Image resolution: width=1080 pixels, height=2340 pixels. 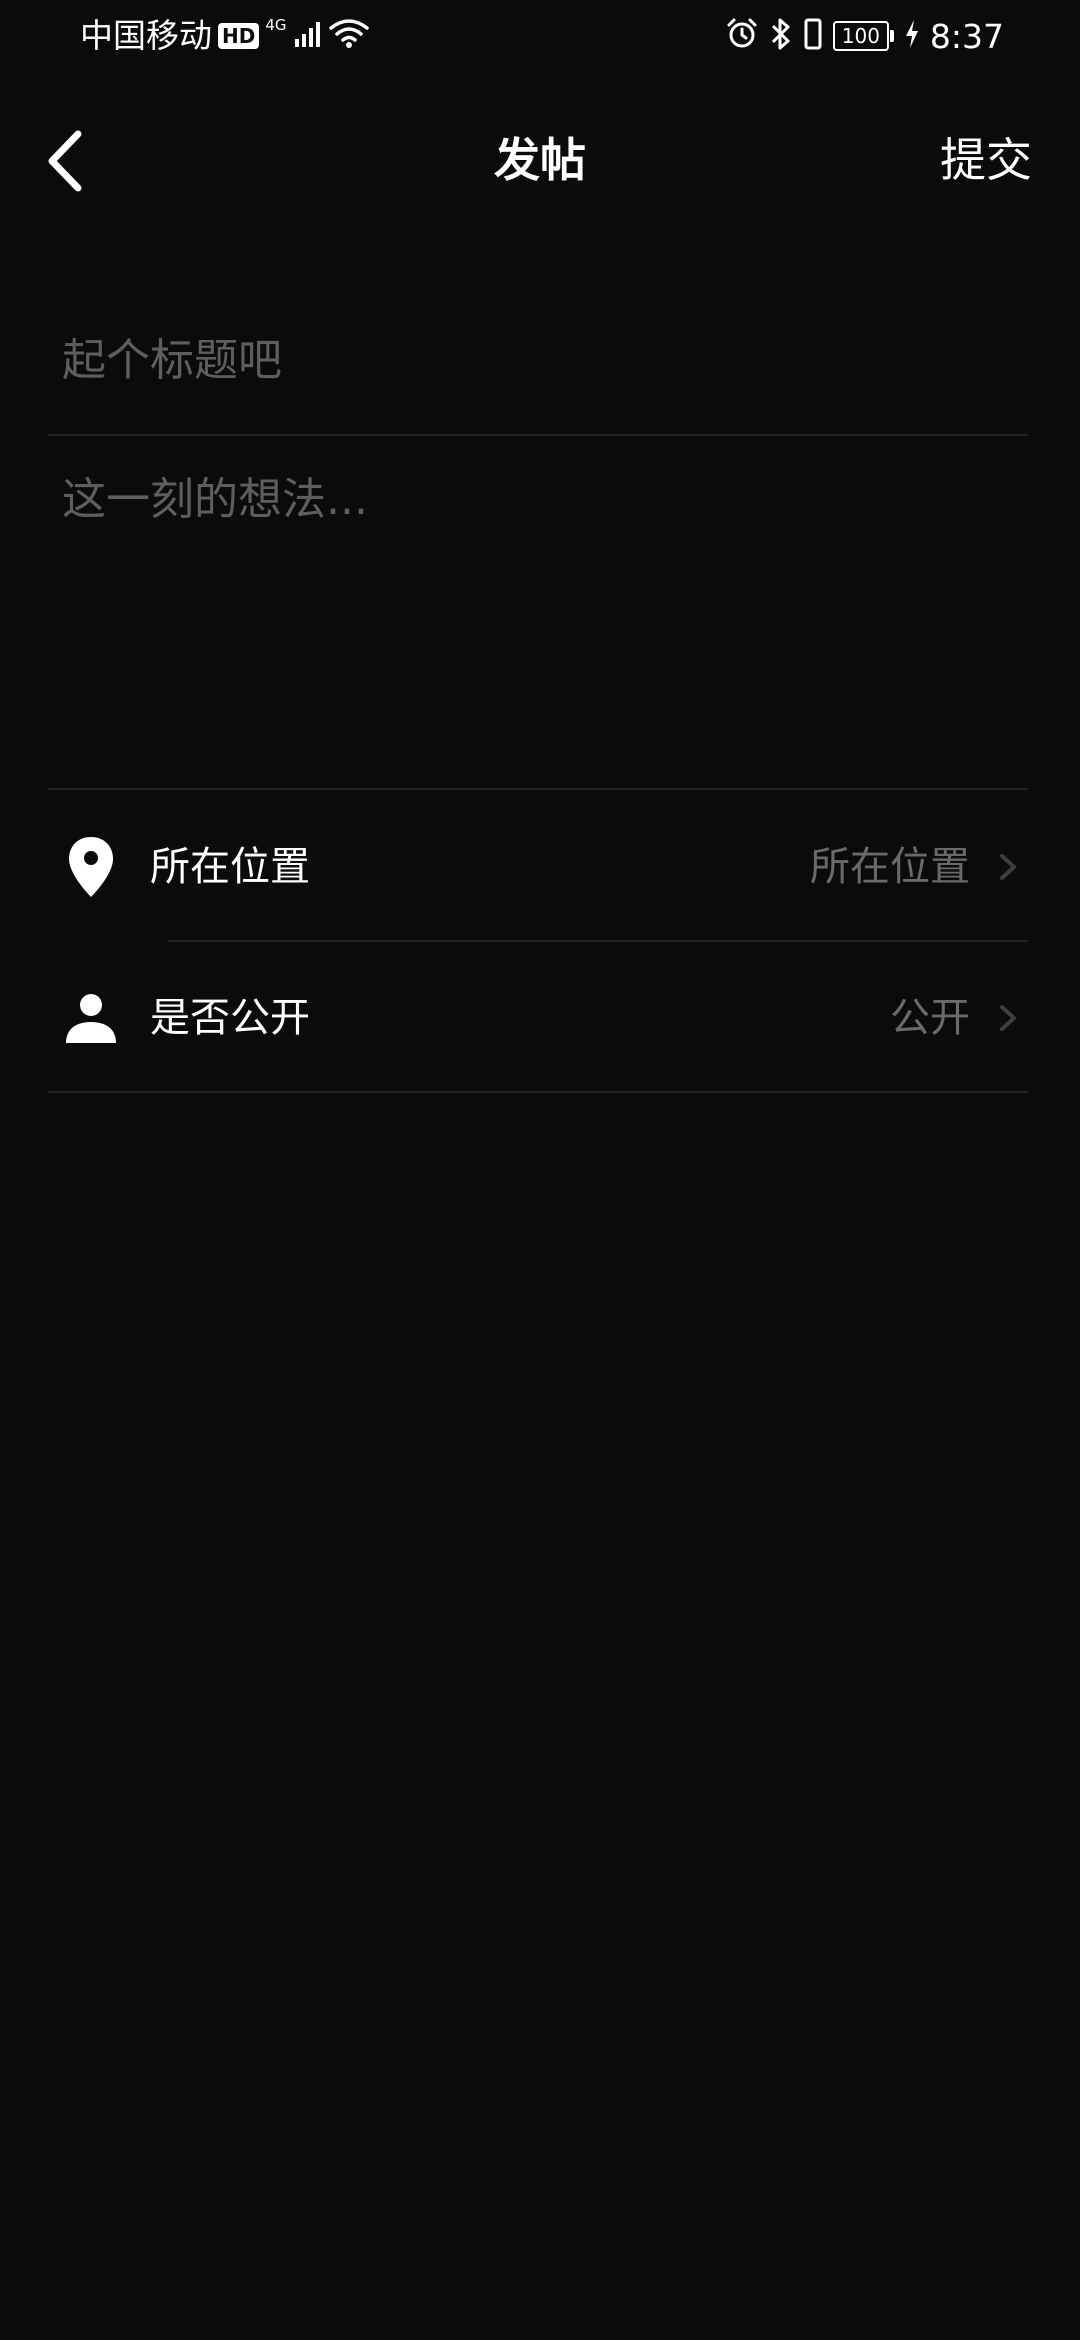 I want to click on submit-button: 提交, so click(x=986, y=160).